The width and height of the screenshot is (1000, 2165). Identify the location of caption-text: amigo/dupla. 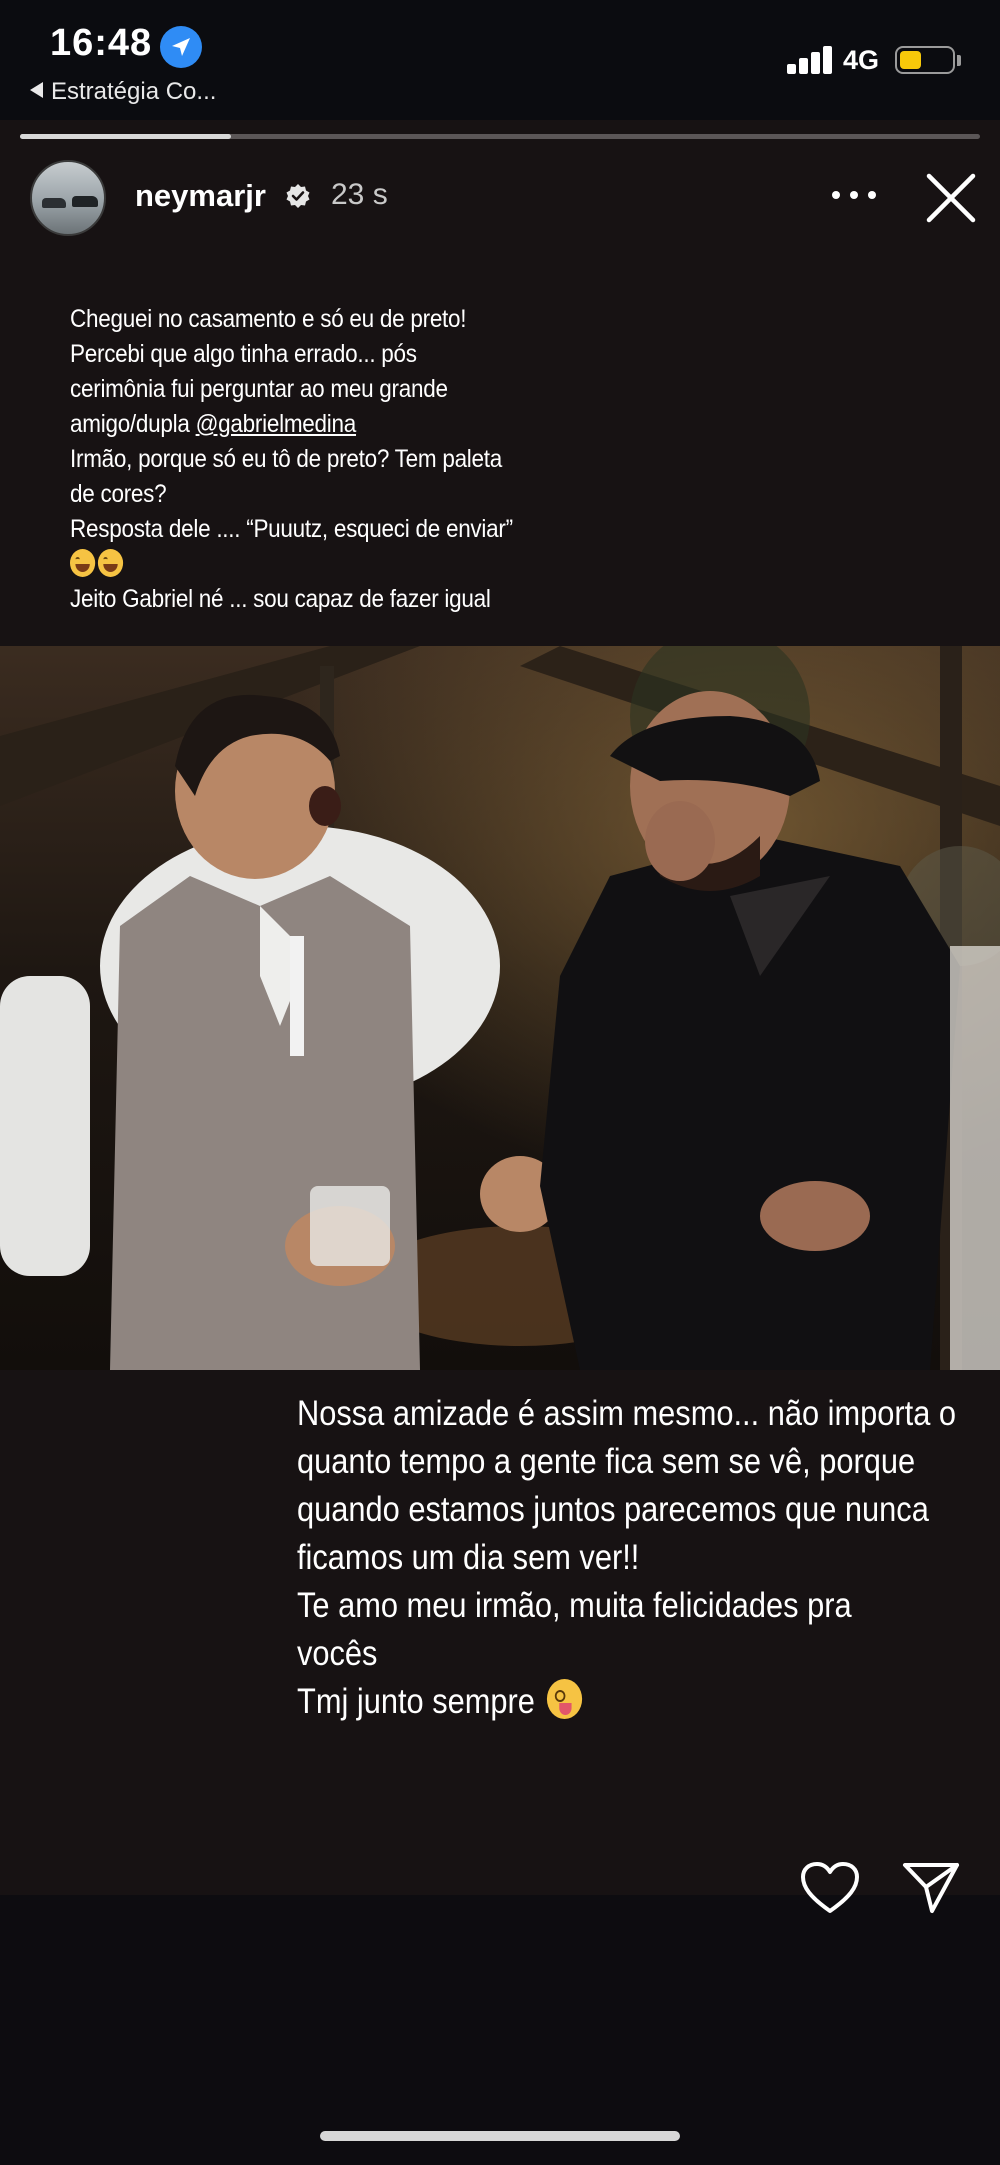
(133, 424).